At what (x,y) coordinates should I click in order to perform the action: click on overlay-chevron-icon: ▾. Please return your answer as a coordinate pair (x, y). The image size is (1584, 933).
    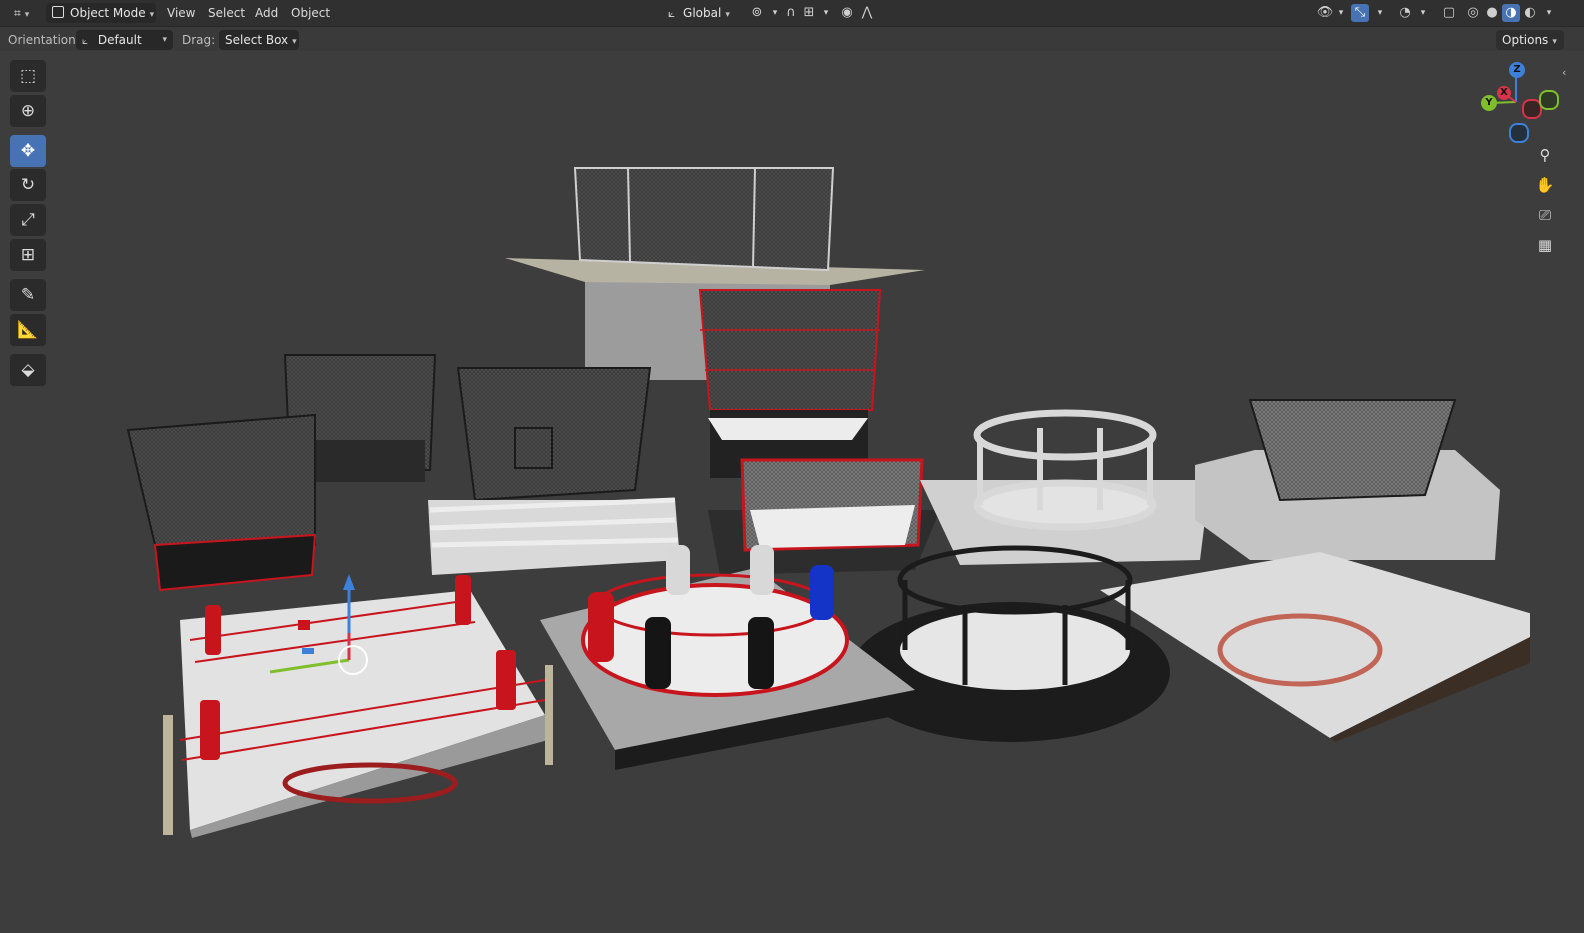
    Looking at the image, I should click on (1423, 13).